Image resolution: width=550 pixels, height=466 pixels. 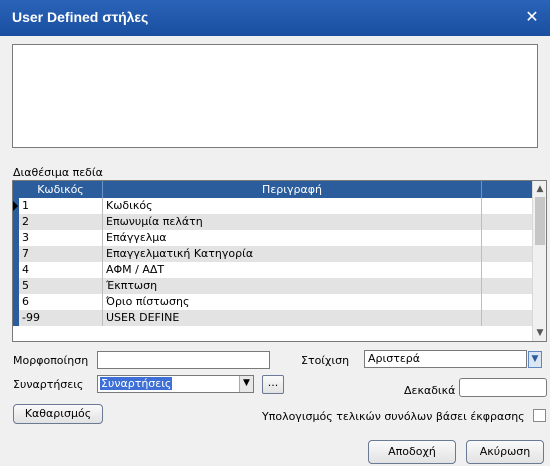 What do you see at coordinates (535, 359) in the screenshot?
I see `alignment-dropdown-icon: ▼` at bounding box center [535, 359].